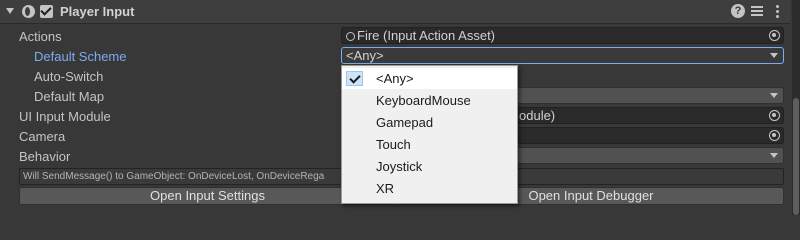 This screenshot has width=800, height=240. Describe the element at coordinates (562, 35) in the screenshot. I see `actions-object-field: Fire (Input Action Asset)` at that location.